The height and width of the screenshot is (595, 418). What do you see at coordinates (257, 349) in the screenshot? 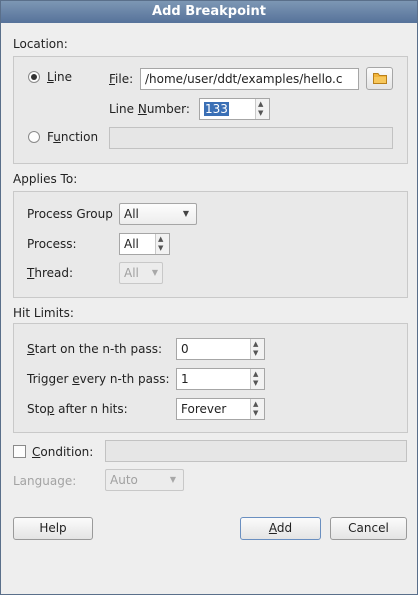
I see `start-pass-stepper: ▲ ▼` at bounding box center [257, 349].